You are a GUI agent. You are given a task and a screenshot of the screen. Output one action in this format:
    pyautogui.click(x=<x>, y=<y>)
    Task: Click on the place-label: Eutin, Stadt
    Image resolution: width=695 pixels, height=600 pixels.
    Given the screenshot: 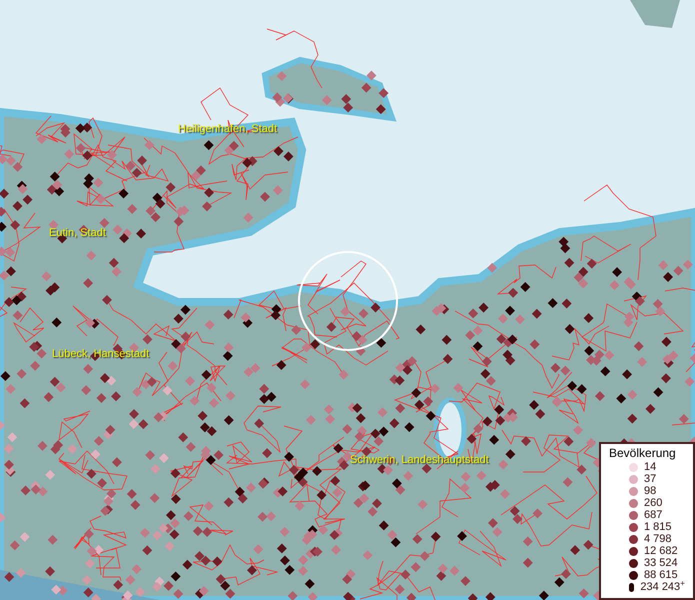 What is the action you would take?
    pyautogui.click(x=77, y=233)
    